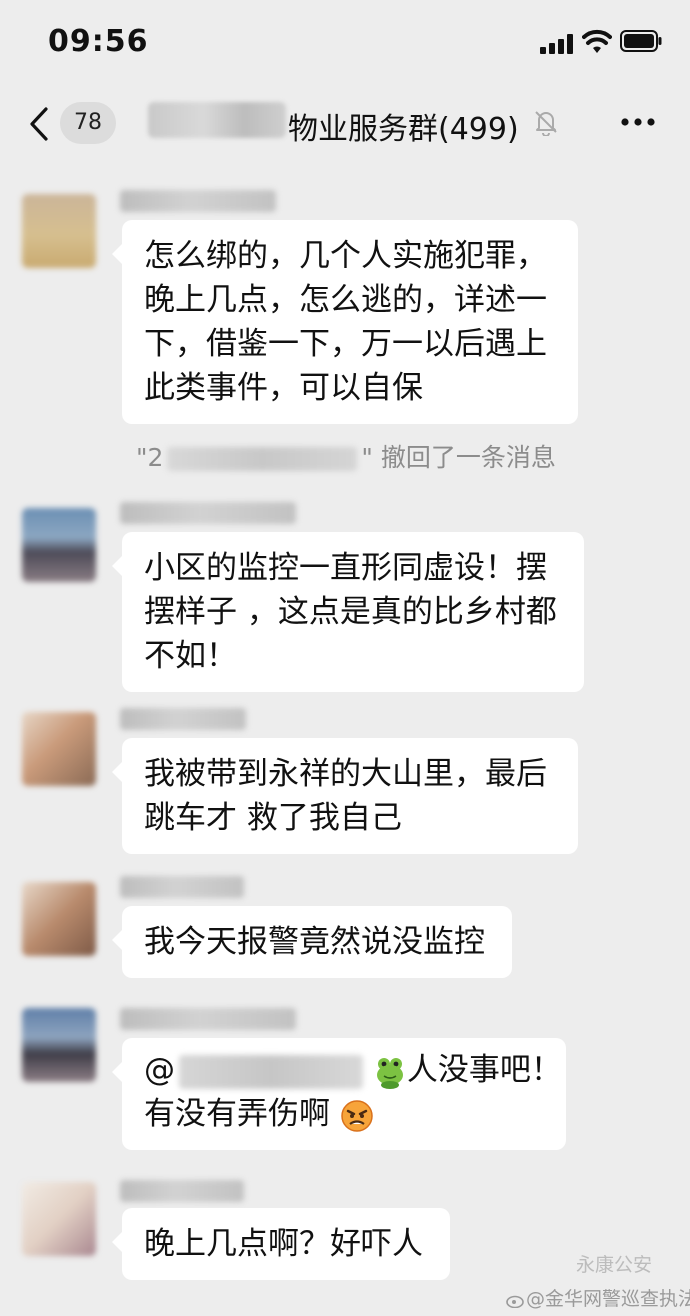  Describe the element at coordinates (458, 457) in the screenshot. I see `recall-notice-text: " 撤回了一条消息` at that location.